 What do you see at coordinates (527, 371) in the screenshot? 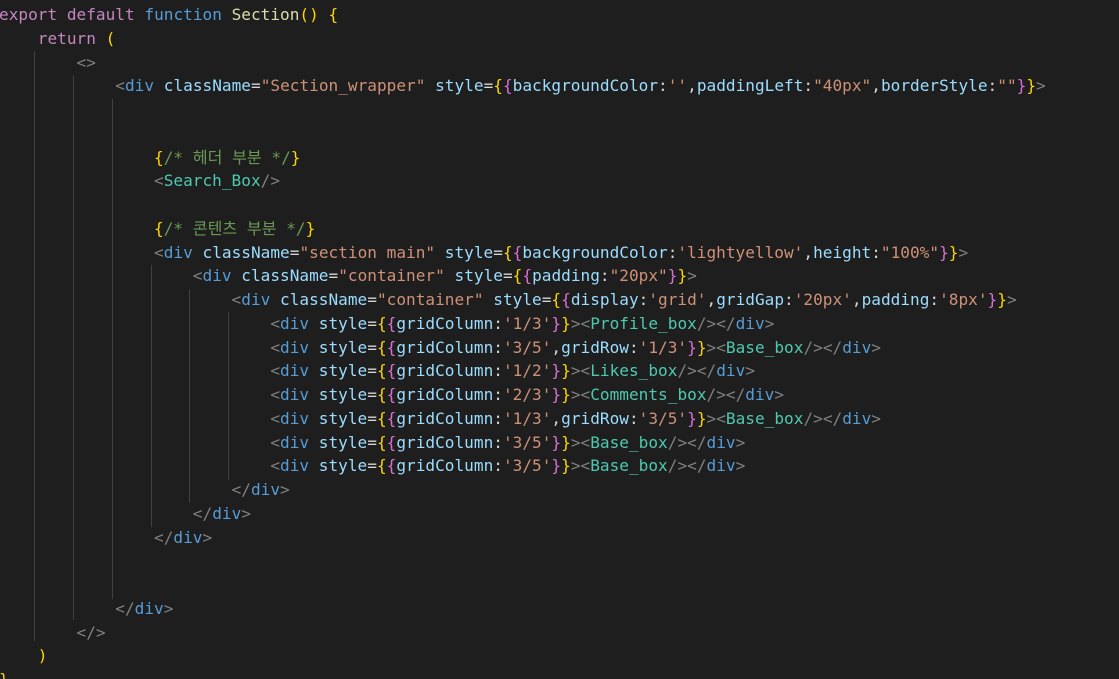
I see `code-string: '1/2'` at bounding box center [527, 371].